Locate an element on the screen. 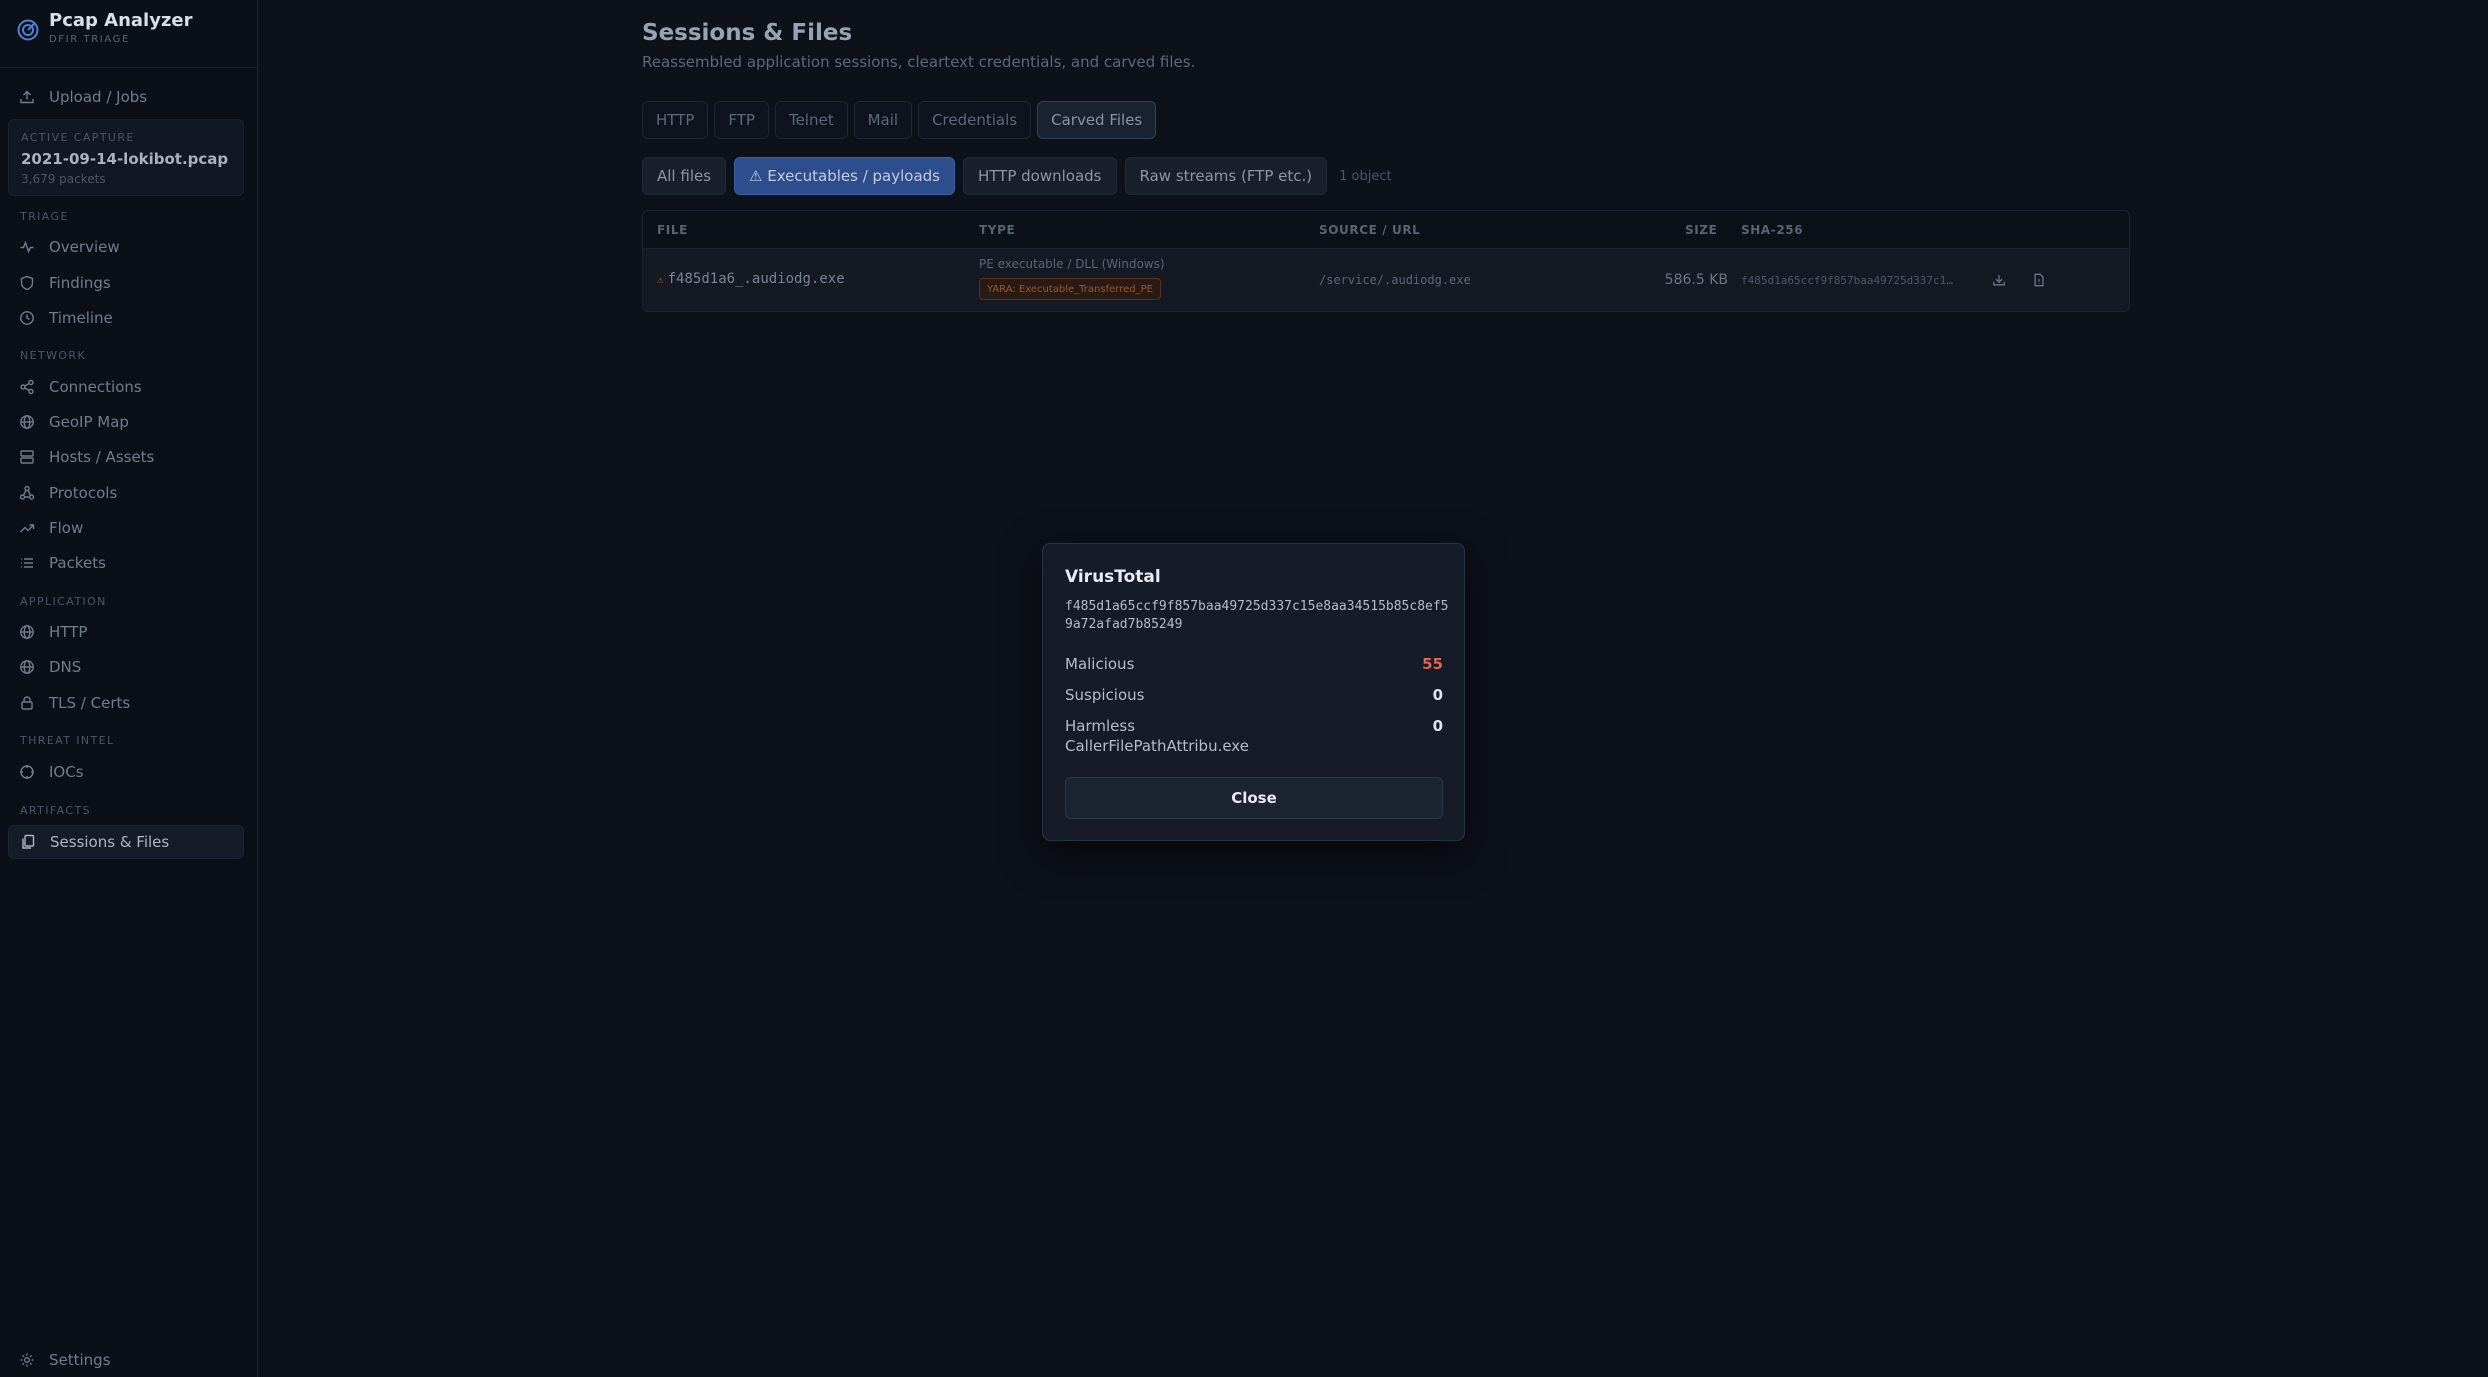 The height and width of the screenshot is (1377, 2488). malicious-label: Malicious is located at coordinates (1100, 664).